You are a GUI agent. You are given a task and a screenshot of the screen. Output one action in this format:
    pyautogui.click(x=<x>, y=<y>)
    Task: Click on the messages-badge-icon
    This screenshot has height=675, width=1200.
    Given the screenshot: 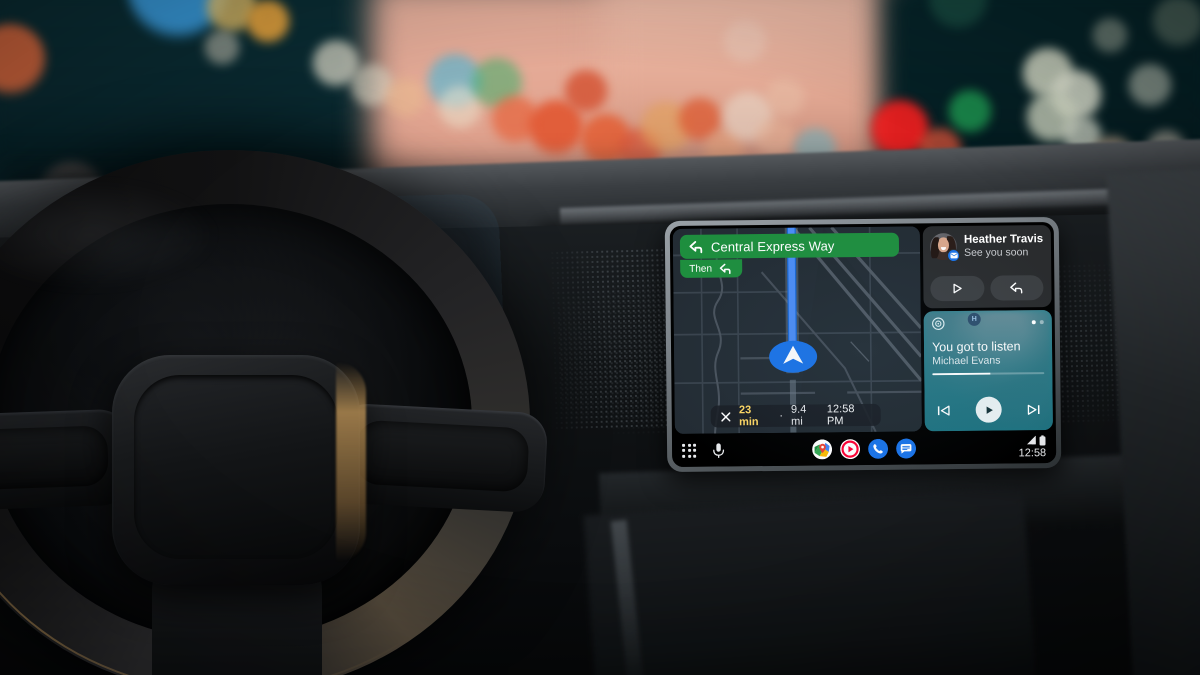 What is the action you would take?
    pyautogui.click(x=954, y=255)
    